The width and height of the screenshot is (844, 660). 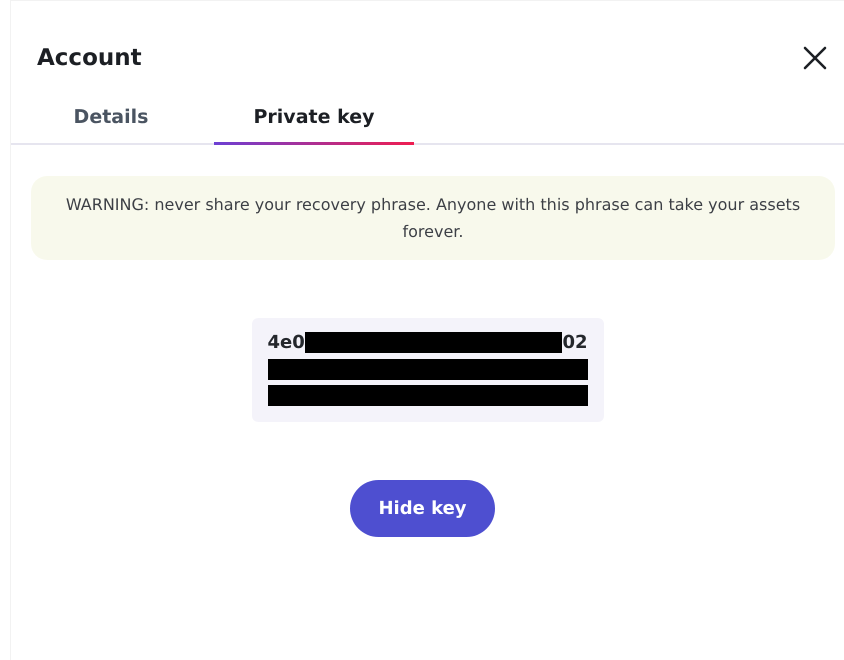 What do you see at coordinates (815, 58) in the screenshot?
I see `close-icon` at bounding box center [815, 58].